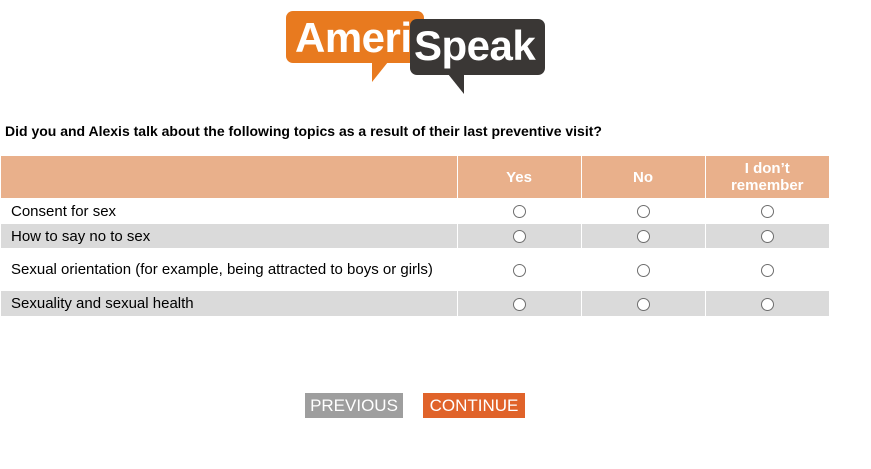  What do you see at coordinates (474, 405) in the screenshot?
I see `continue-button: CONTINUE` at bounding box center [474, 405].